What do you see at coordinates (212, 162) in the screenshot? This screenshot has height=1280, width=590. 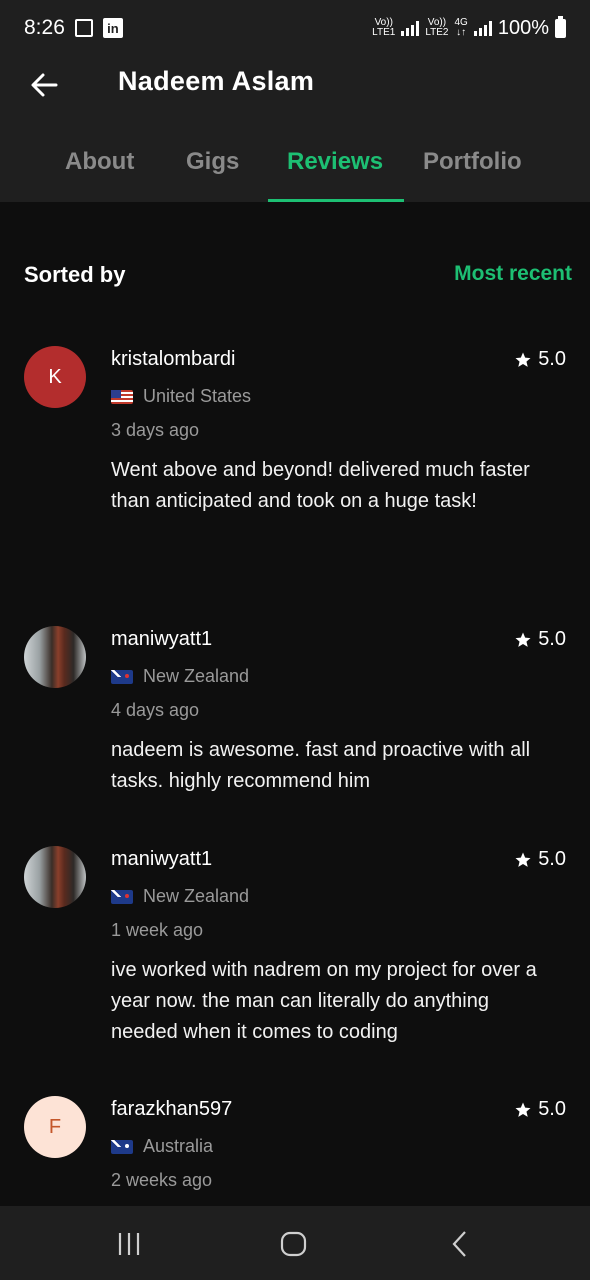 I see `tab-gigs: Gigs` at bounding box center [212, 162].